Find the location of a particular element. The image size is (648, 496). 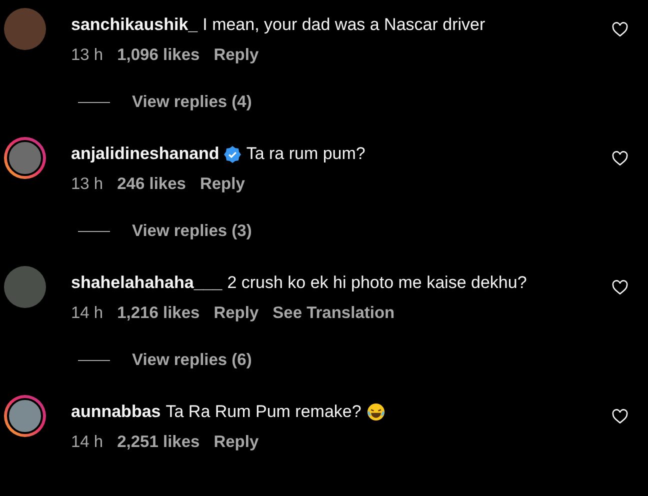

comment-text: Ta ra rum pum? is located at coordinates (306, 154).